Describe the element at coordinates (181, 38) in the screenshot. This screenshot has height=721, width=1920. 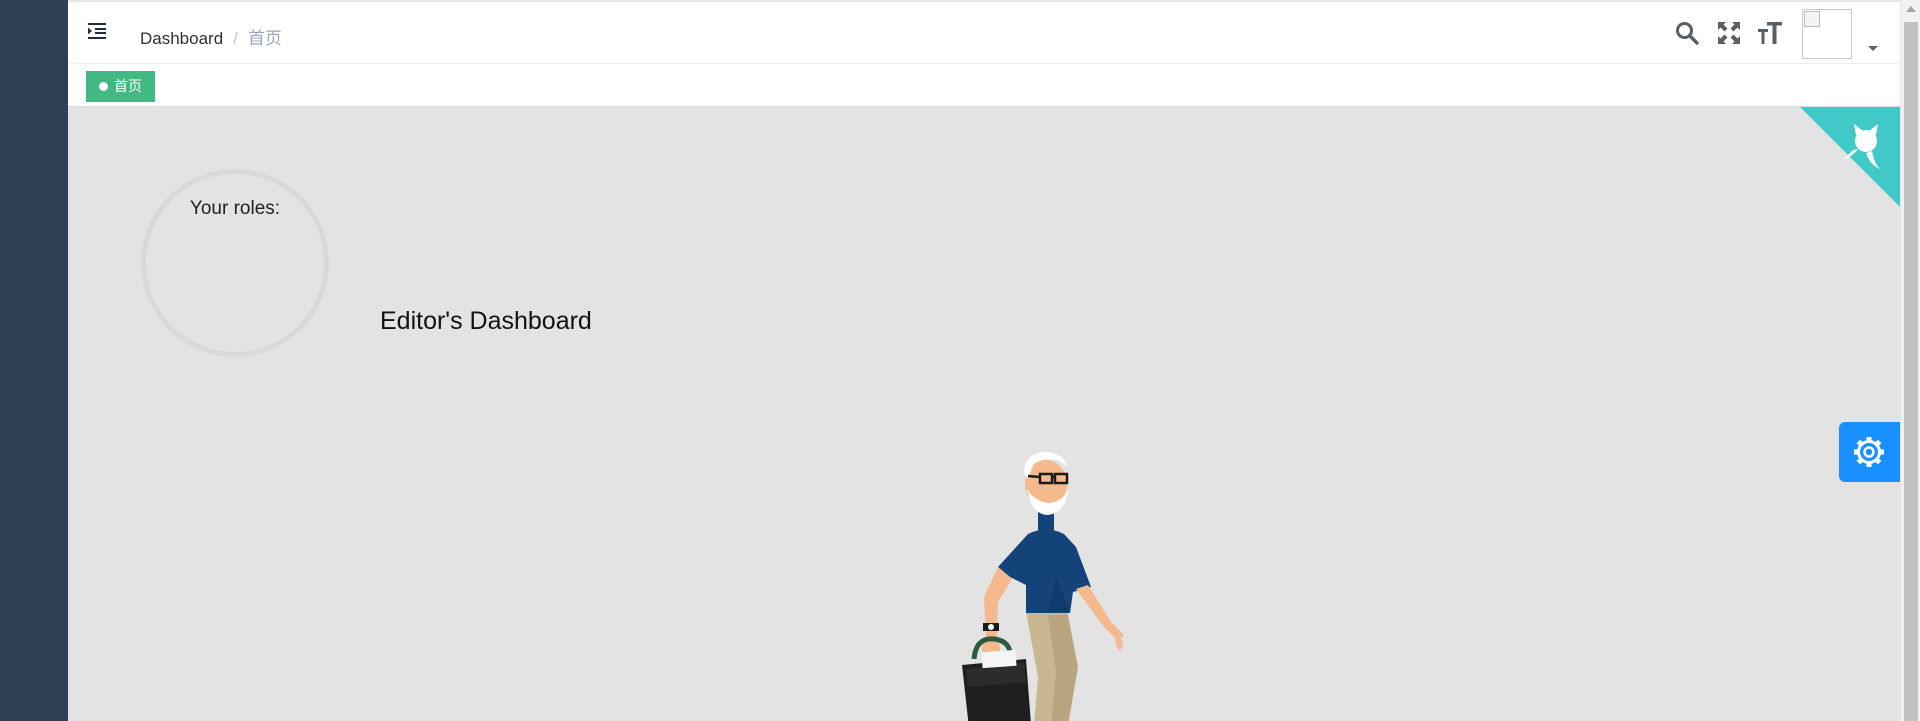
I see `breadcrumb-dashboard: Dashboard` at that location.